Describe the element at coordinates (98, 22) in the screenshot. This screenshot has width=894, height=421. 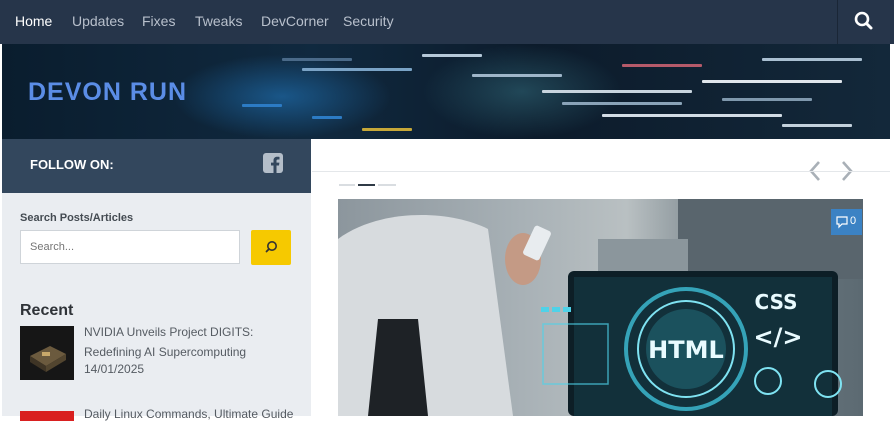
I see `nav-item-updates: Updates` at that location.